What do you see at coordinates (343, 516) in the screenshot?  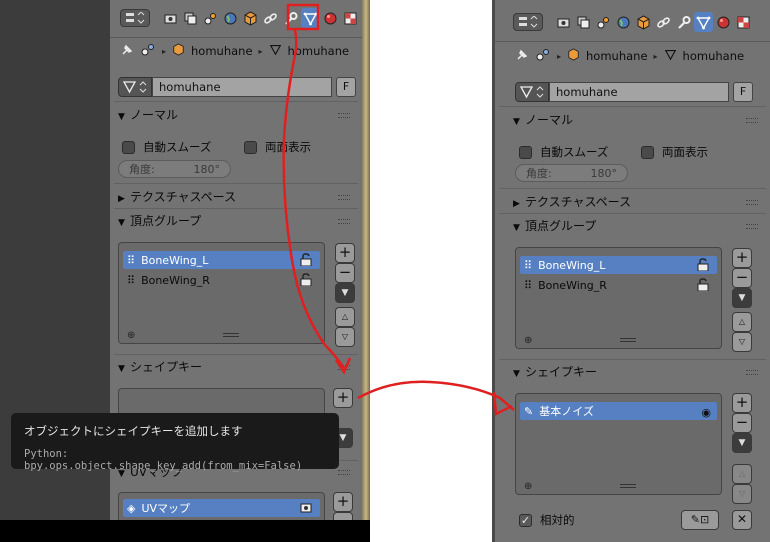 I see `remove-uv-map-button: −` at bounding box center [343, 516].